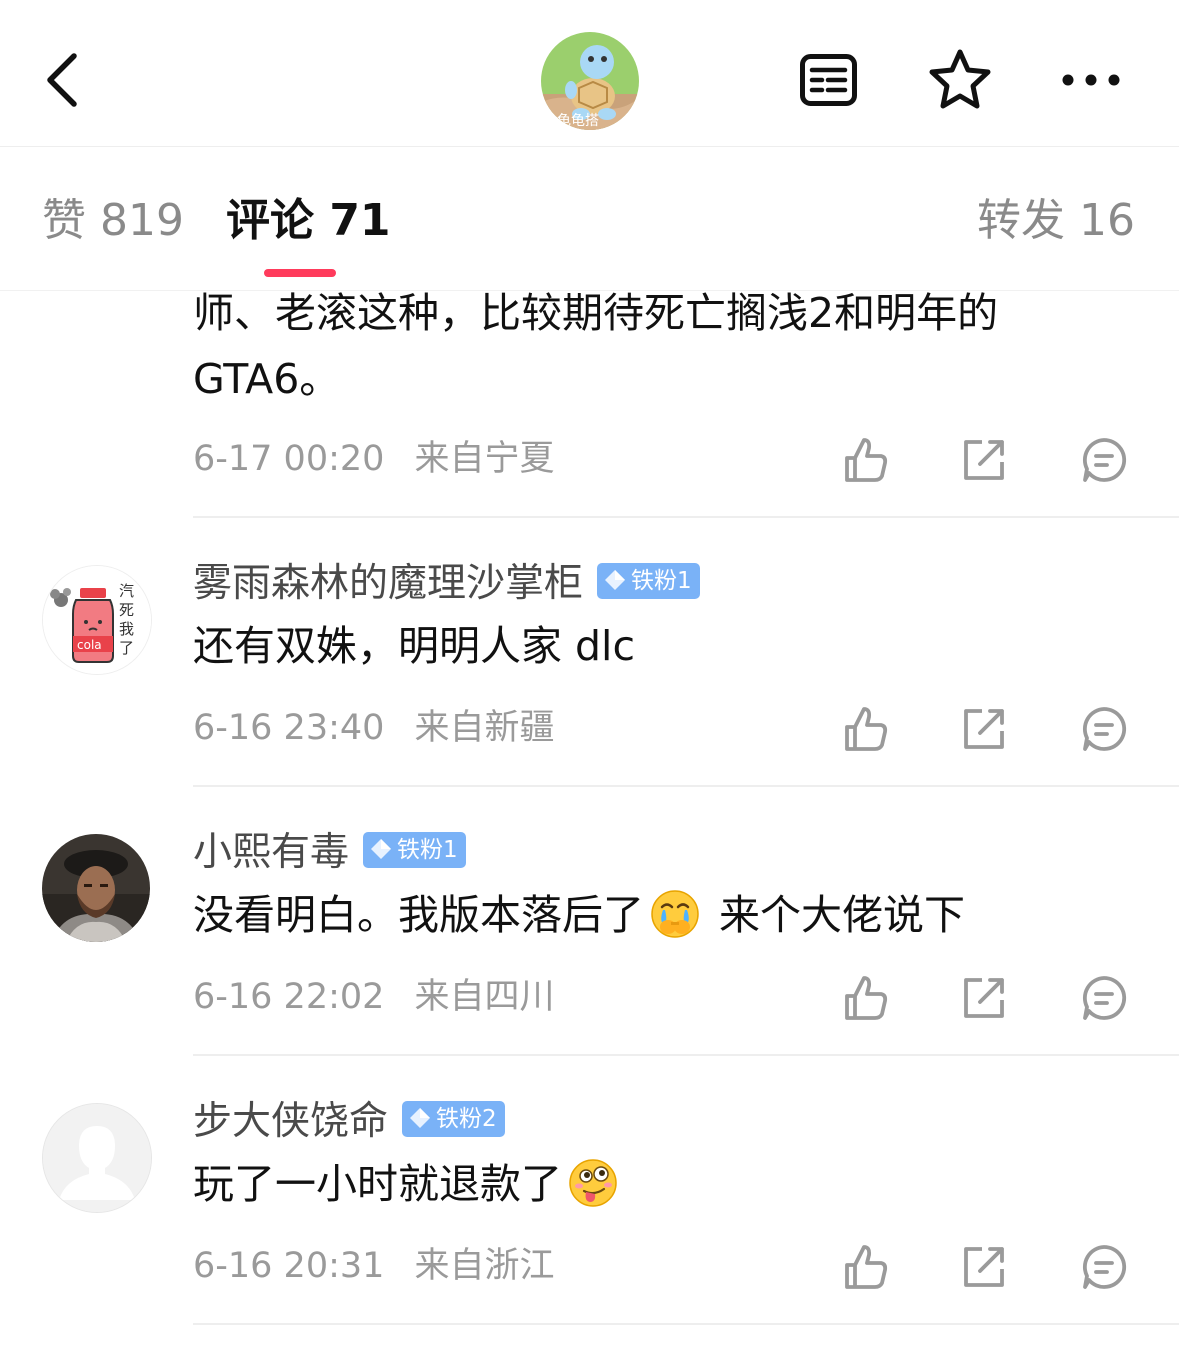  I want to click on comment-time: 6-16 22:02, so click(289, 997).